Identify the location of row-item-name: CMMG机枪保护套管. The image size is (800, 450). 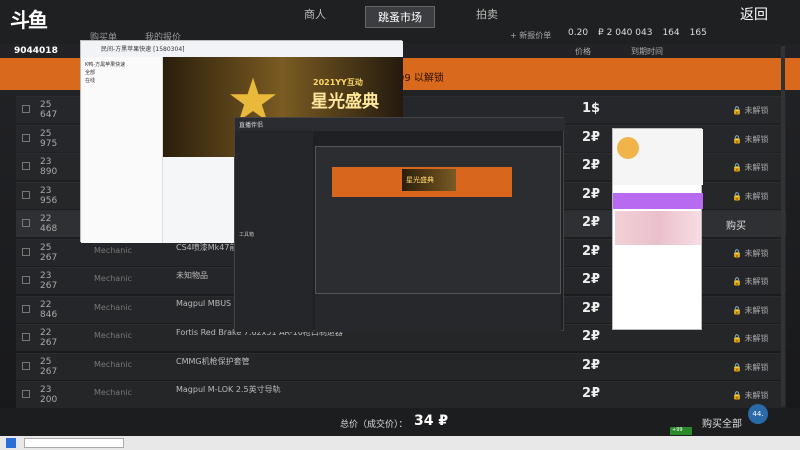
(213, 361).